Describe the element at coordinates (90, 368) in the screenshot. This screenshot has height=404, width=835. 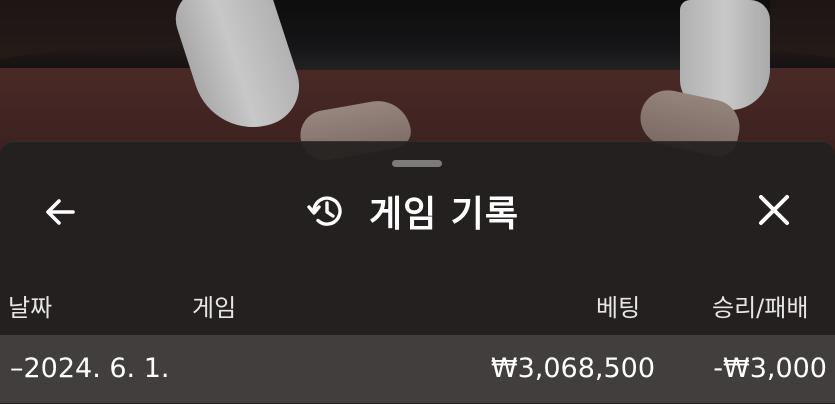
I see `row-date: –2024. 6. 1.` at that location.